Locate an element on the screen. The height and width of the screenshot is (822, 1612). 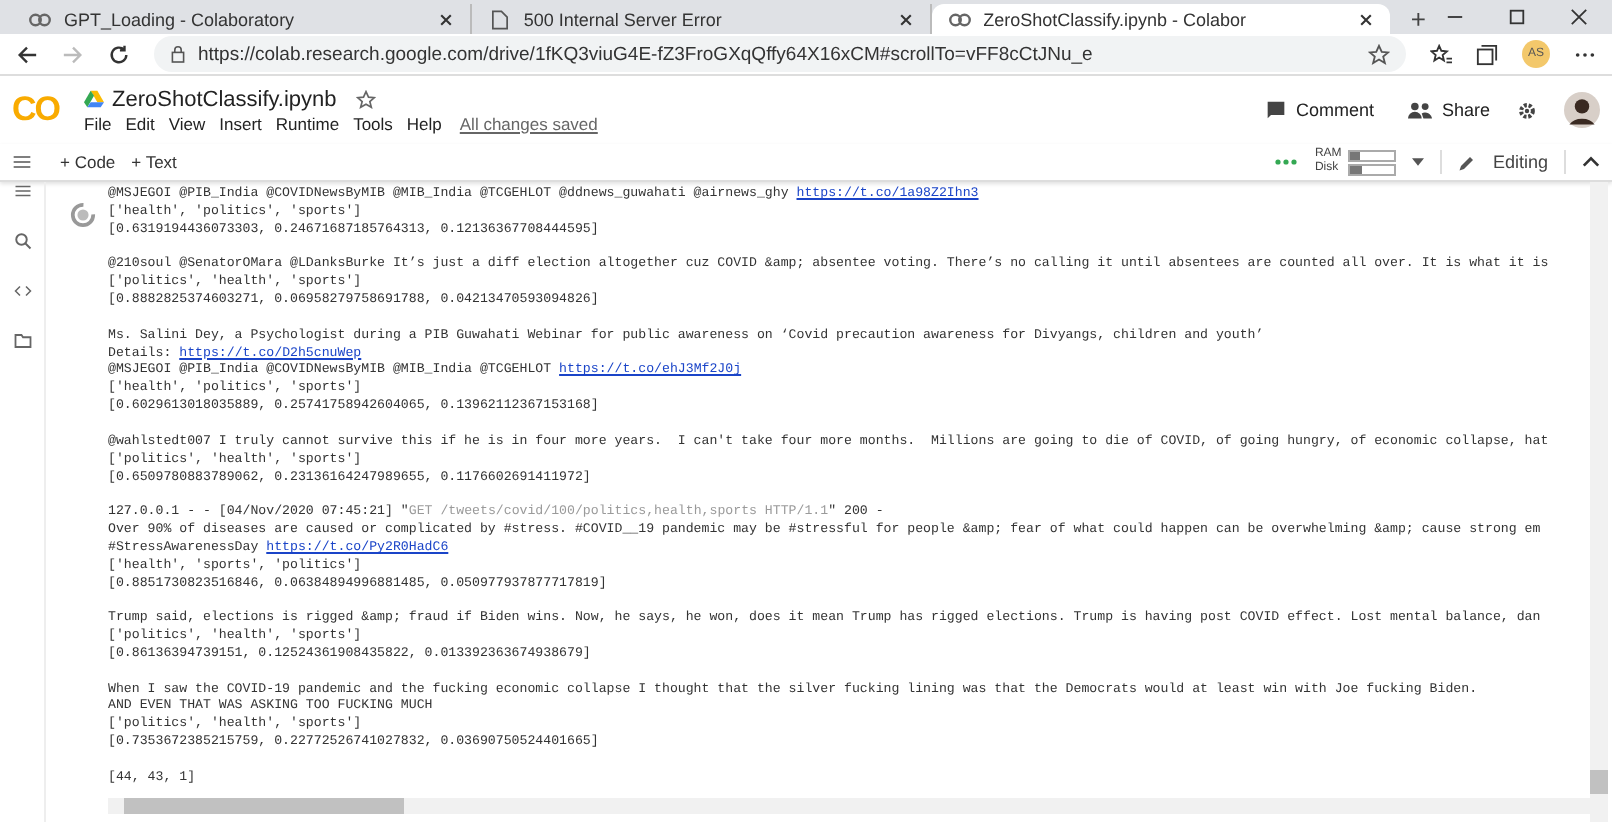
address-bar: https://colab.research.google.com/drive/1fKQ3viuG4E-fZ3FroGXqQffy64X16xCM#scrollTo=vFF8cCtJNu_e is located at coordinates (780, 54).